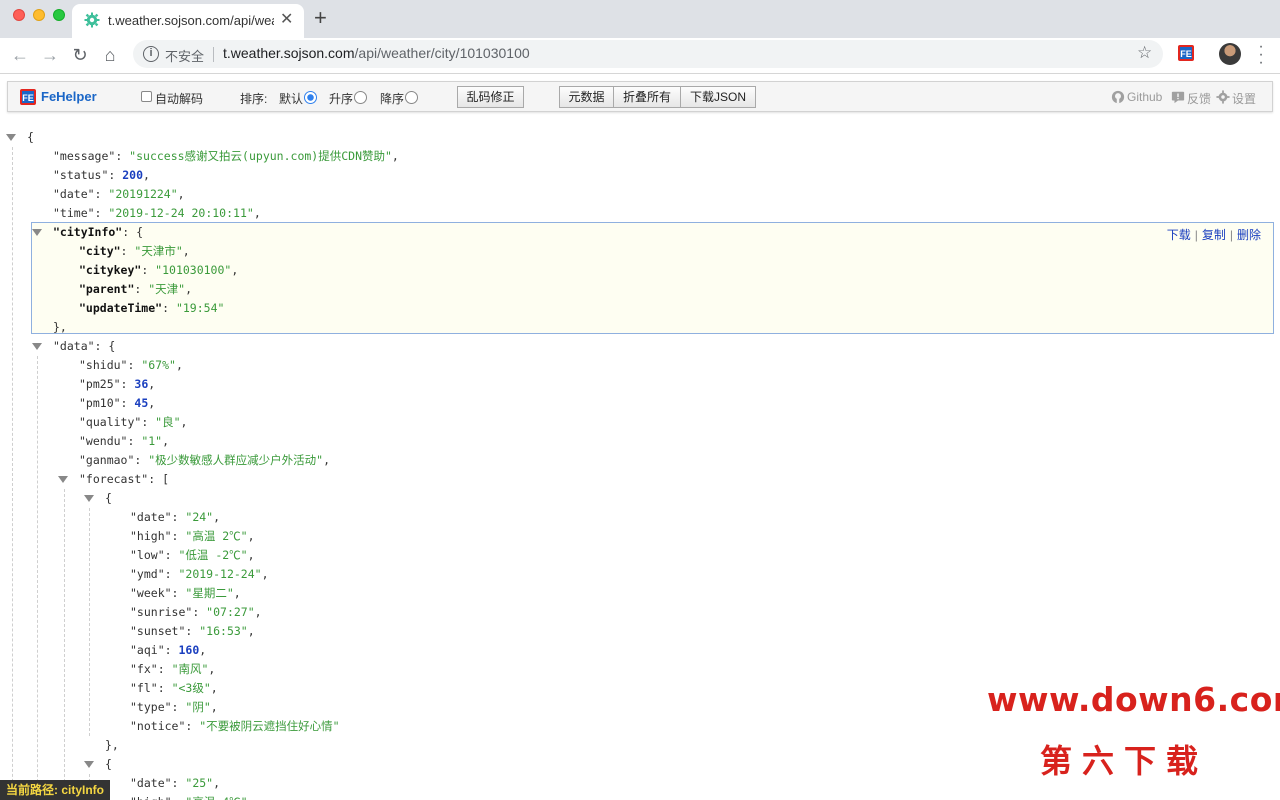 The image size is (1280, 800). What do you see at coordinates (216, 797) in the screenshot?
I see `json-value: "高温 4℃"` at bounding box center [216, 797].